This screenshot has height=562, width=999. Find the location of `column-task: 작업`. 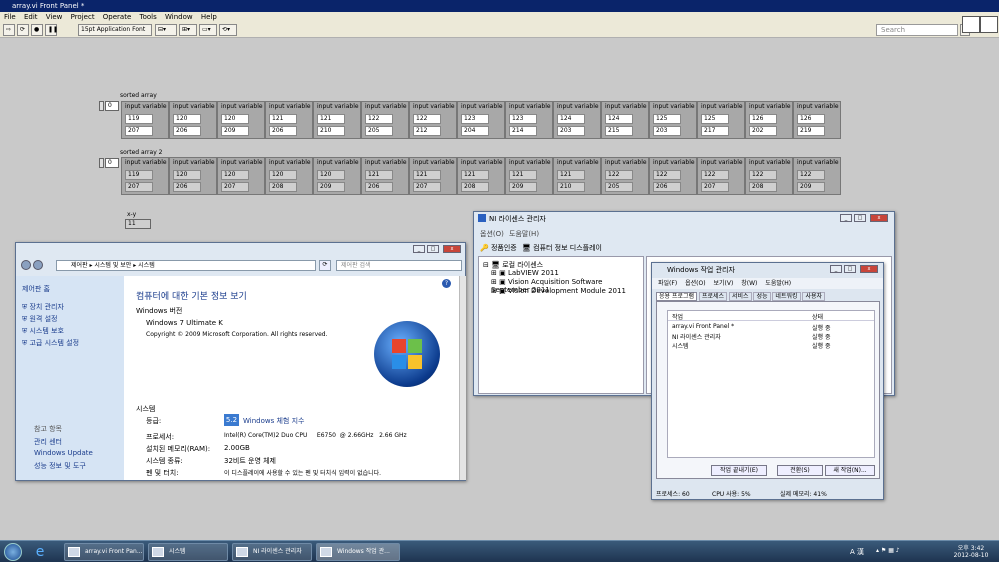

column-task: 작업 is located at coordinates (677, 316).